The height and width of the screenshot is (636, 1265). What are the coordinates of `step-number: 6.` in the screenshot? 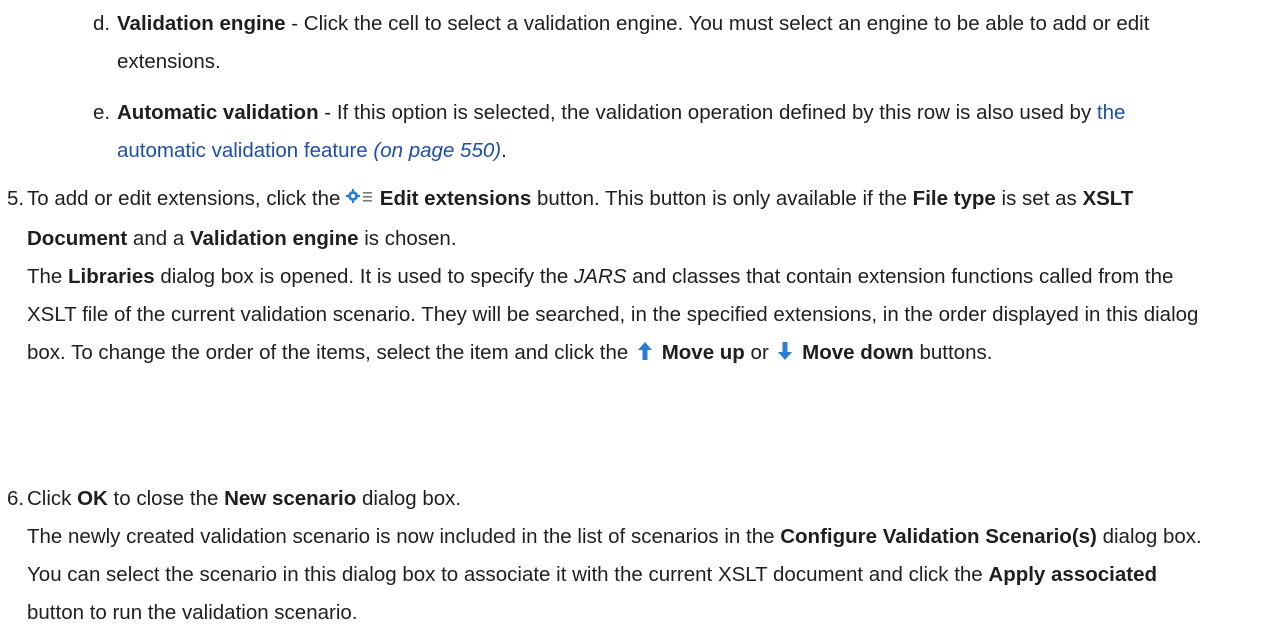 It's located at (16, 498).